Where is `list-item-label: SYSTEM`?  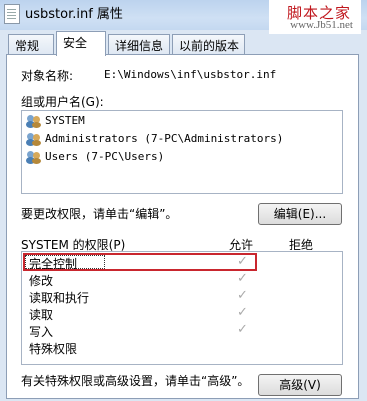
list-item-label: SYSTEM is located at coordinates (65, 120).